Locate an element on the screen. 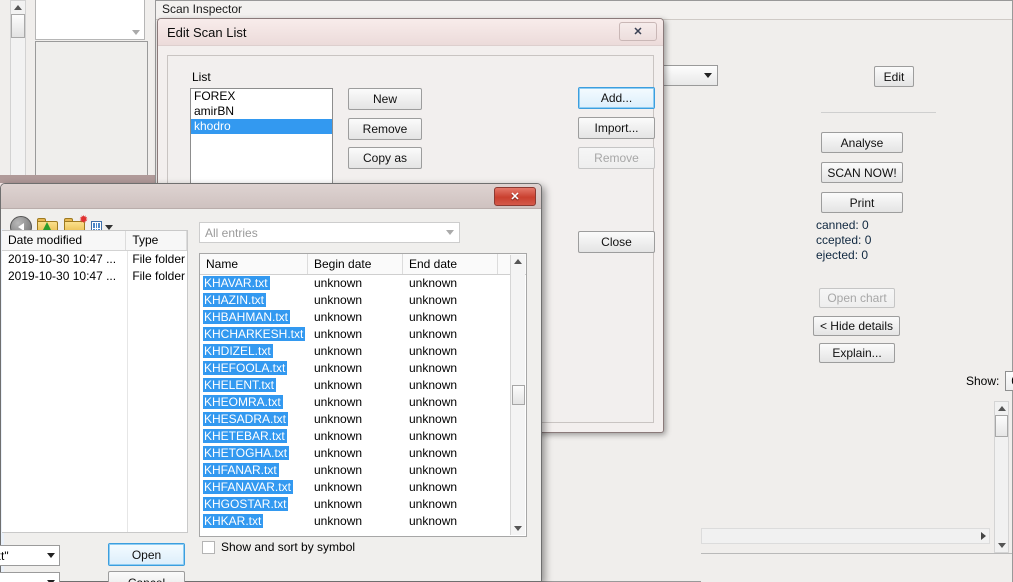 This screenshot has width=1013, height=582. copy-as-button: Copy as is located at coordinates (385, 158).